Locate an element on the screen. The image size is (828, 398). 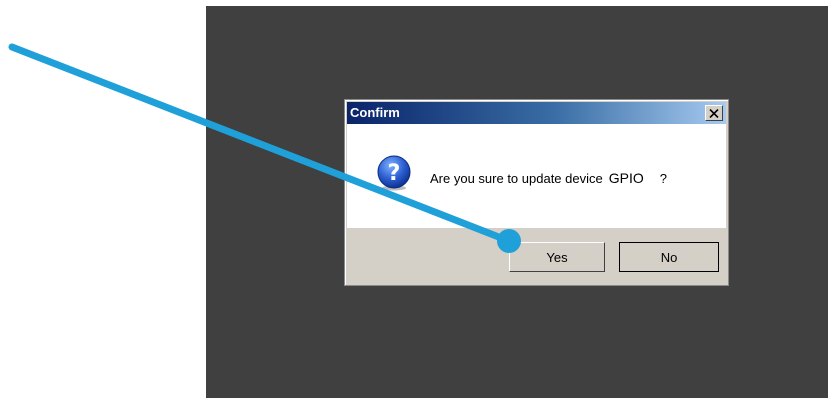
close-button is located at coordinates (714, 113).